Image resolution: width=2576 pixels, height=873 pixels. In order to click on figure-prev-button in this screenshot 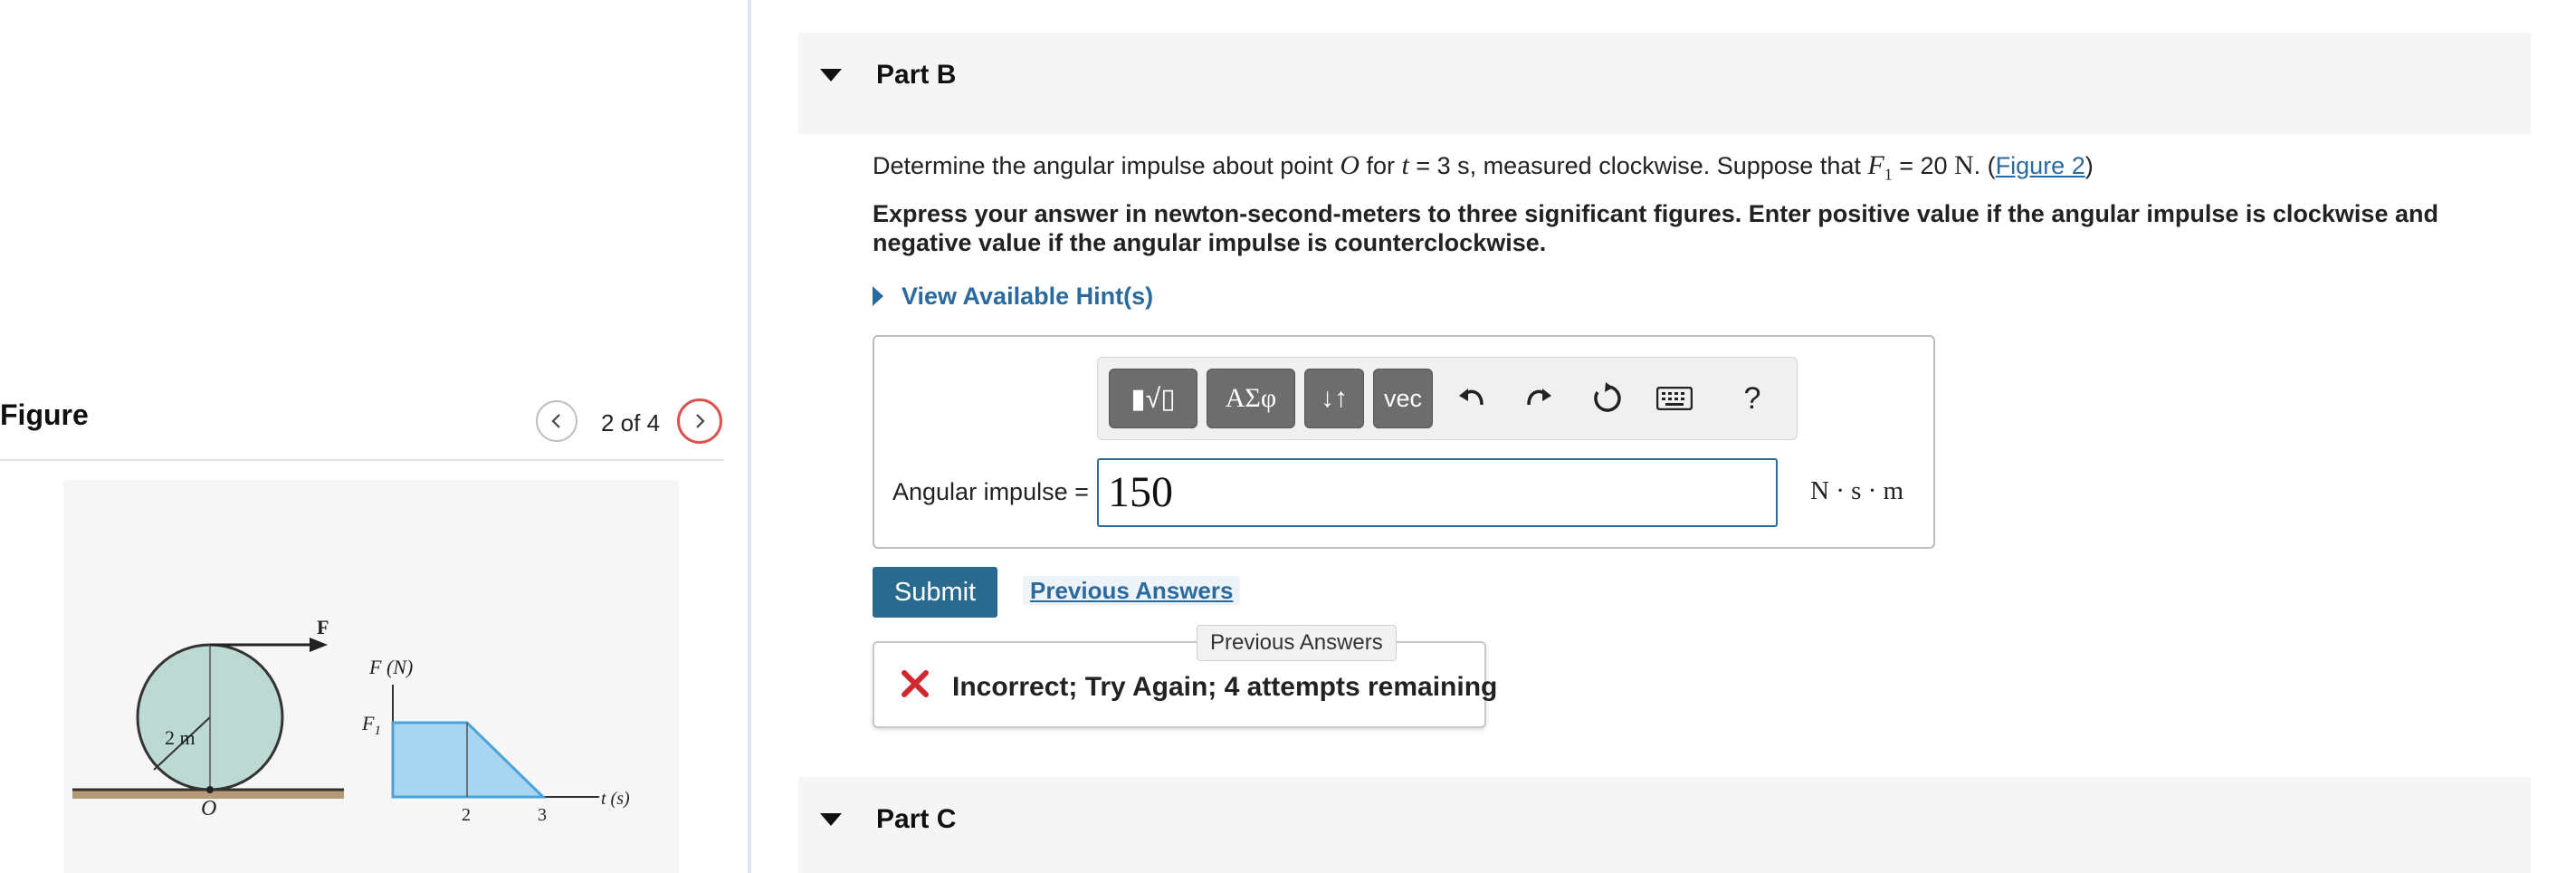, I will do `click(556, 421)`.